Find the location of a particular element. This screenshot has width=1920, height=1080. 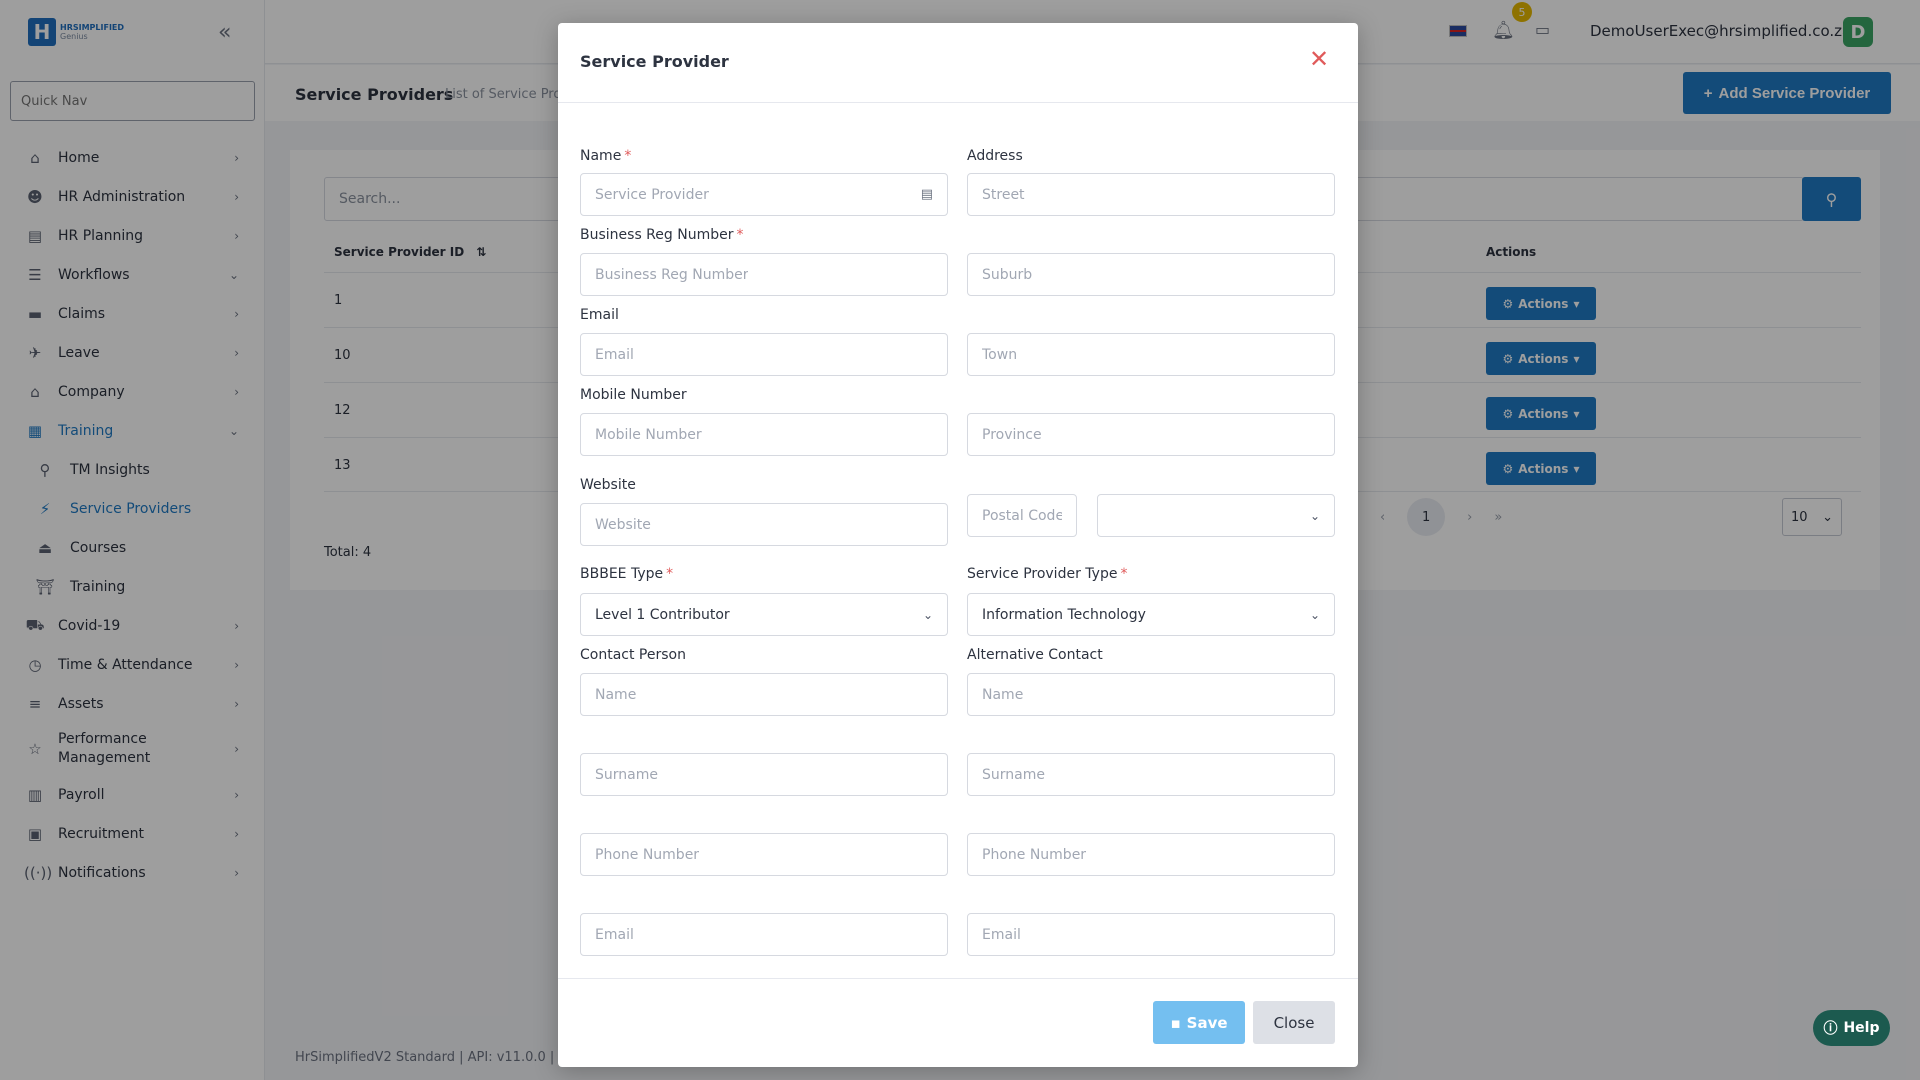

help-button: ⓘ Help is located at coordinates (1851, 1028).